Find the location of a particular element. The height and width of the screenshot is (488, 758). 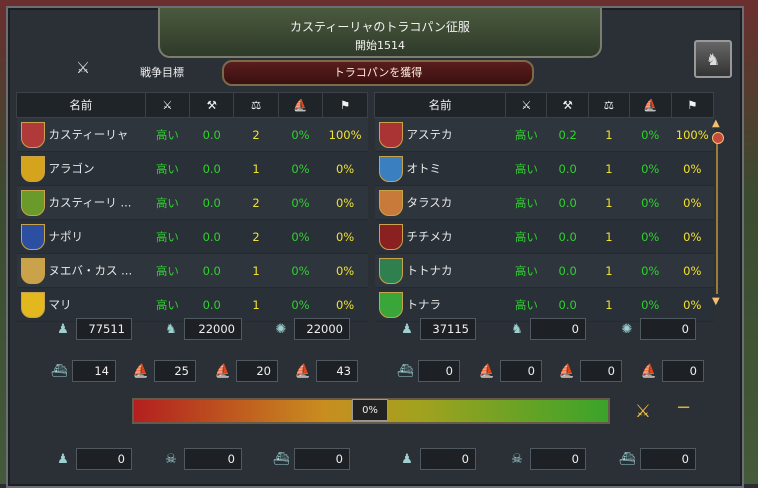

left-heavy-ship-stat: ⛴ 14 is located at coordinates (81, 371).